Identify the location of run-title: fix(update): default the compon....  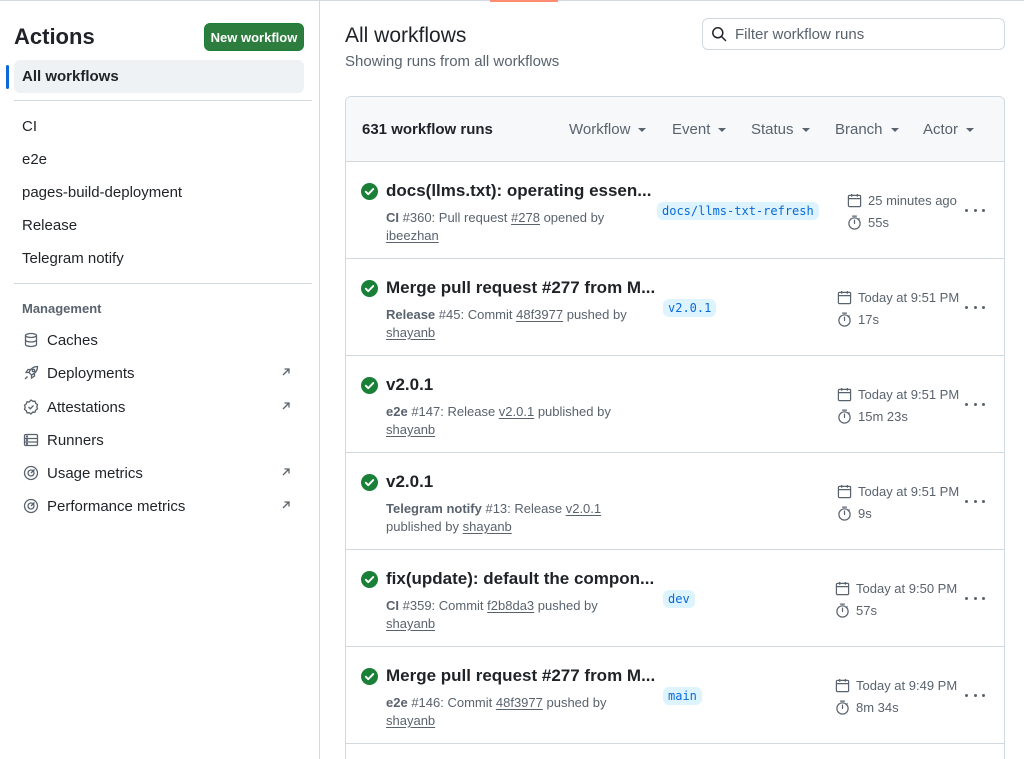
(520, 579).